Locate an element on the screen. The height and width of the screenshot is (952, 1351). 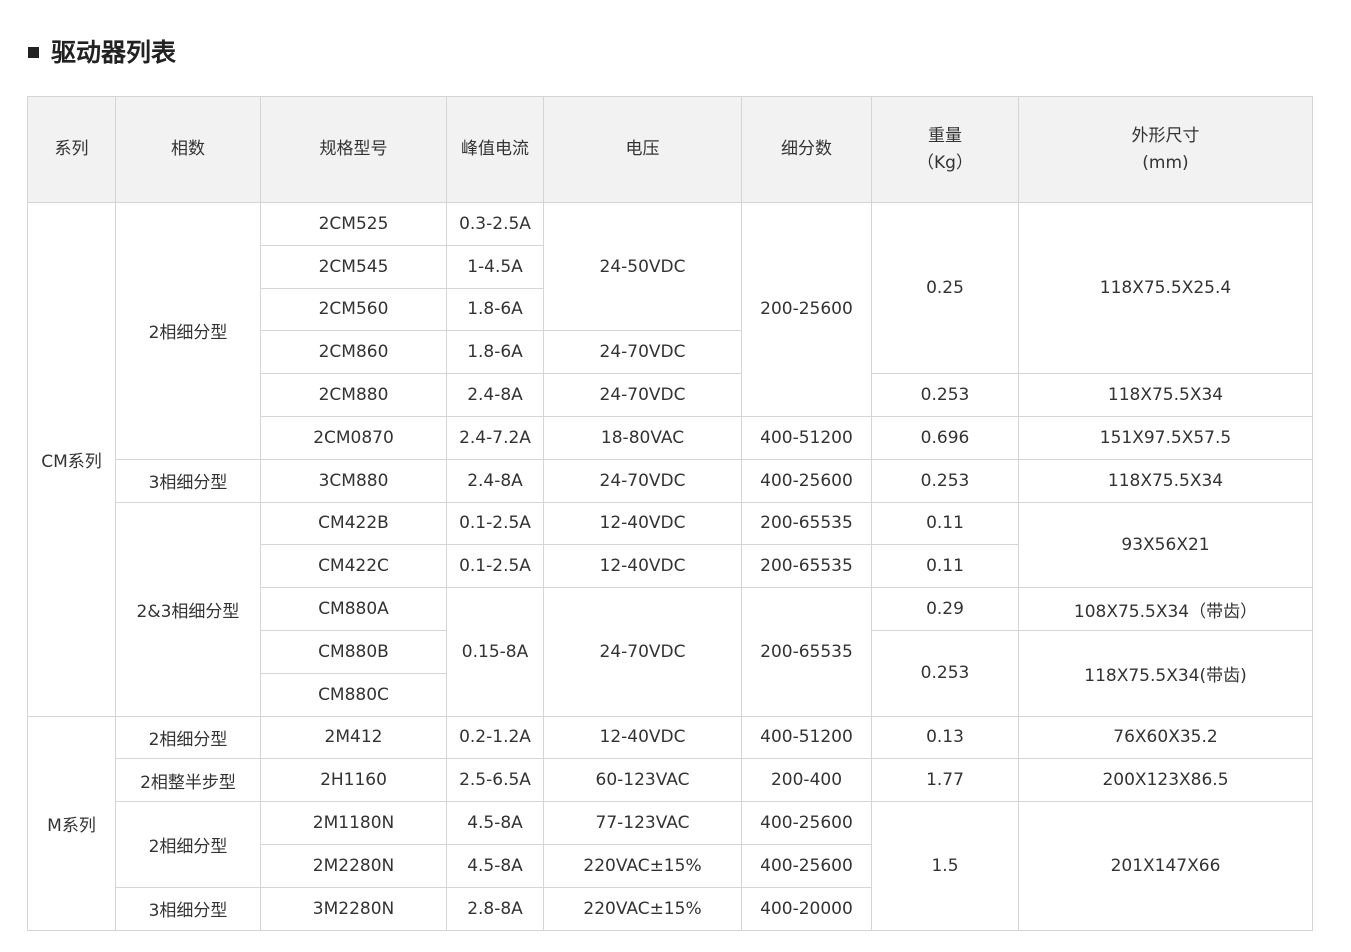
current-cell: 1-4.5A is located at coordinates (495, 266).